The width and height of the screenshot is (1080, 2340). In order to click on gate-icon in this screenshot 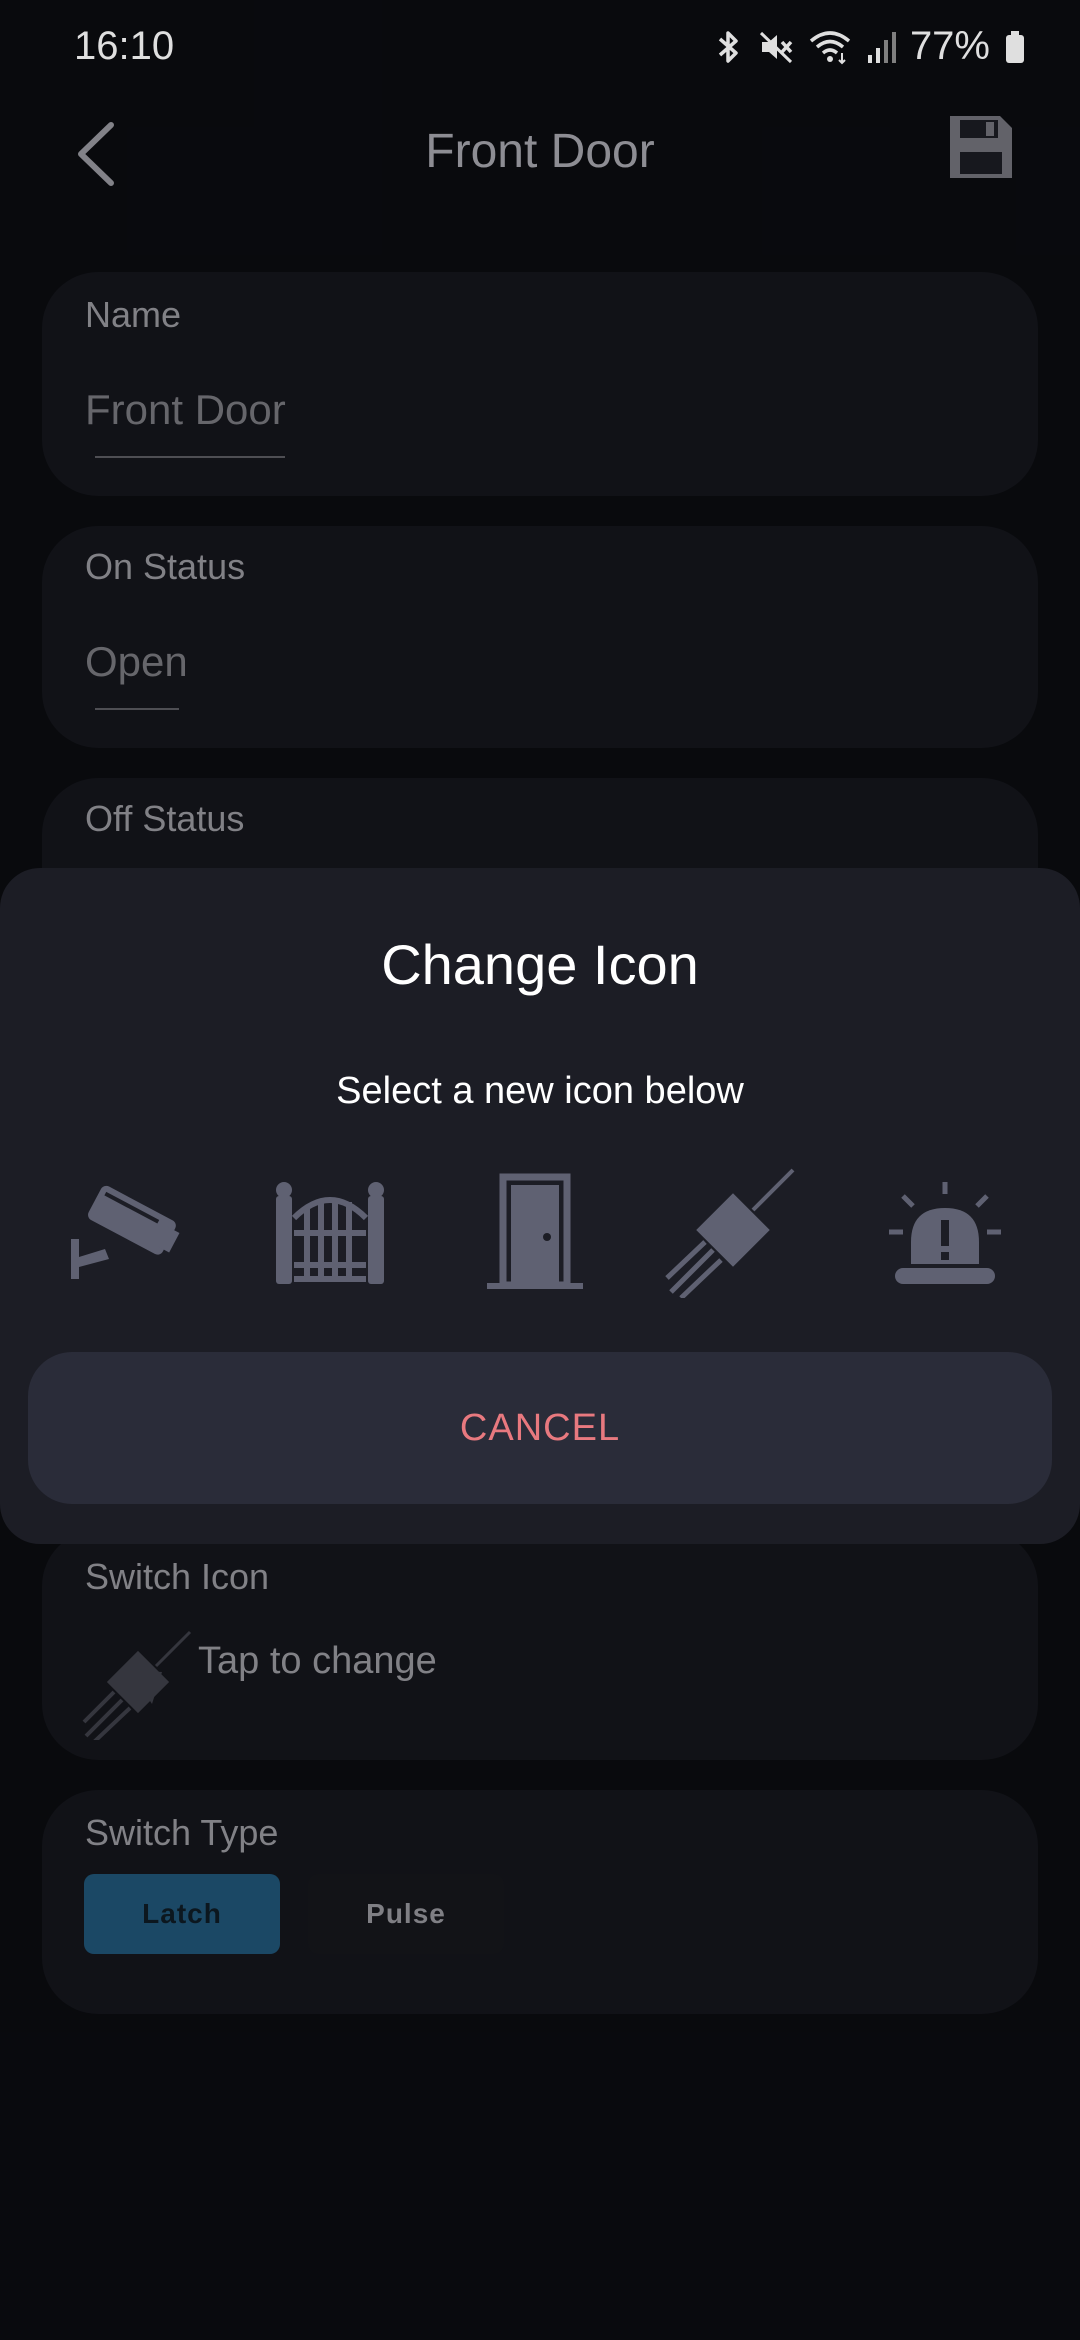, I will do `click(330, 1233)`.